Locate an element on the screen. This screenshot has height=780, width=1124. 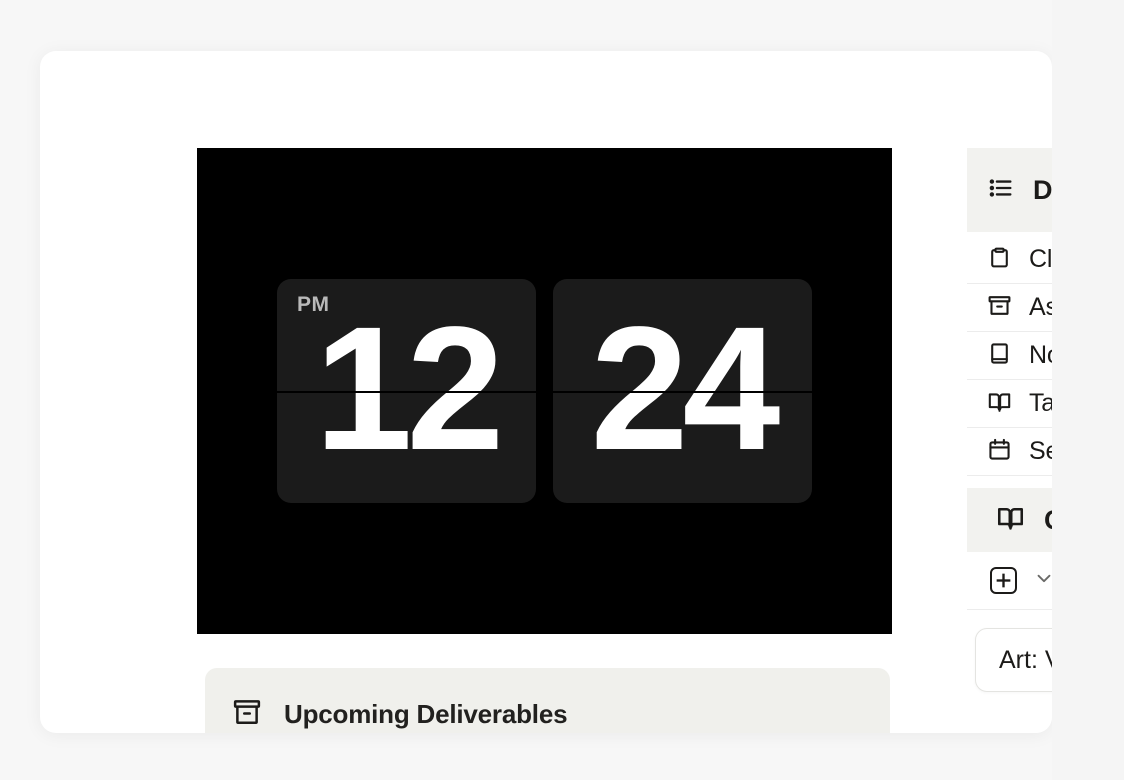
course-card: Art: Vi is located at coordinates (1013, 660).